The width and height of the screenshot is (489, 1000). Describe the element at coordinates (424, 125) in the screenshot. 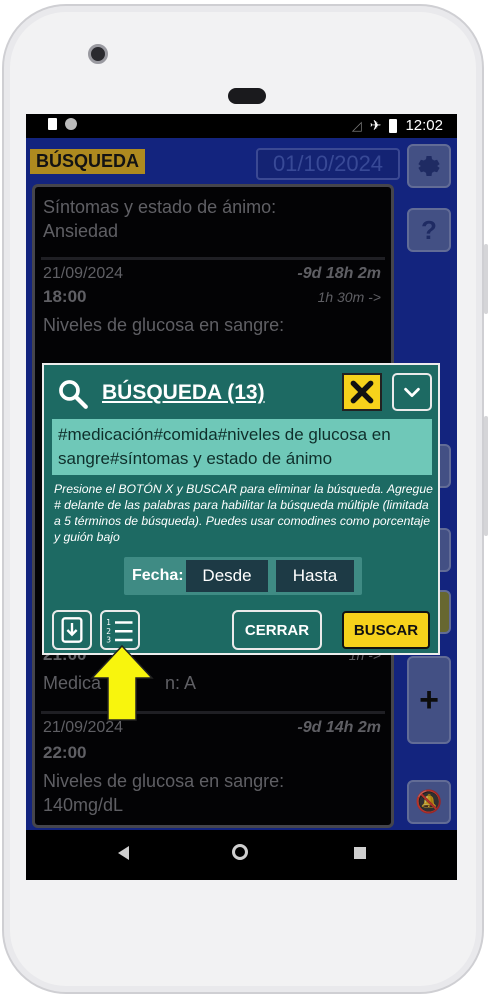

I see `clock: 12:02` at that location.